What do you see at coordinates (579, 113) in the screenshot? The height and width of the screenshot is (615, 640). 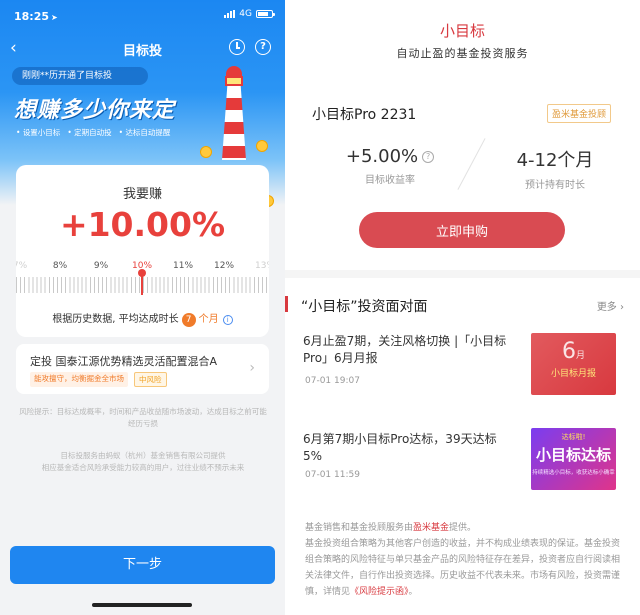 I see `advisor-badge: 盈米基金投顾` at bounding box center [579, 113].